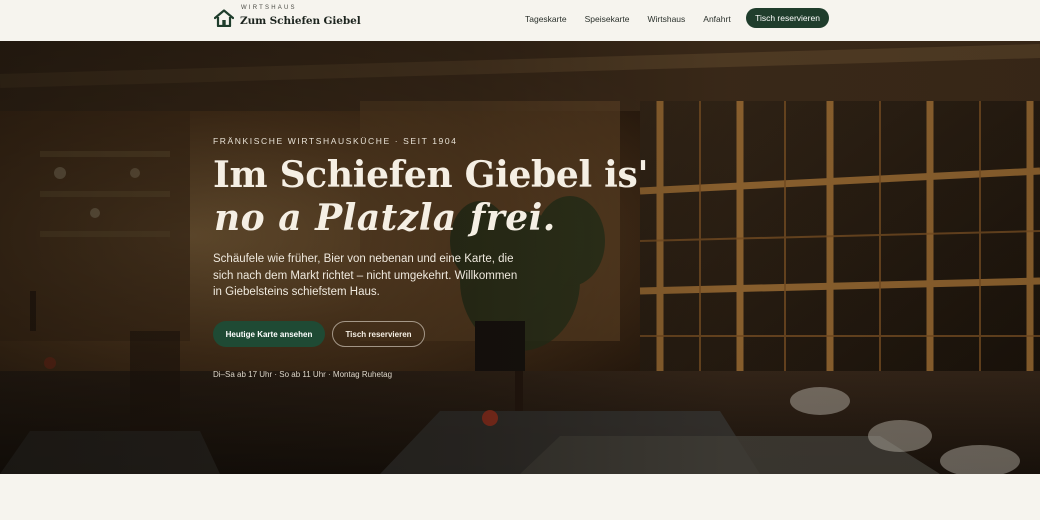 The image size is (1040, 520). What do you see at coordinates (666, 19) in the screenshot?
I see `nav-link-wirtshaus: Wirtshaus` at bounding box center [666, 19].